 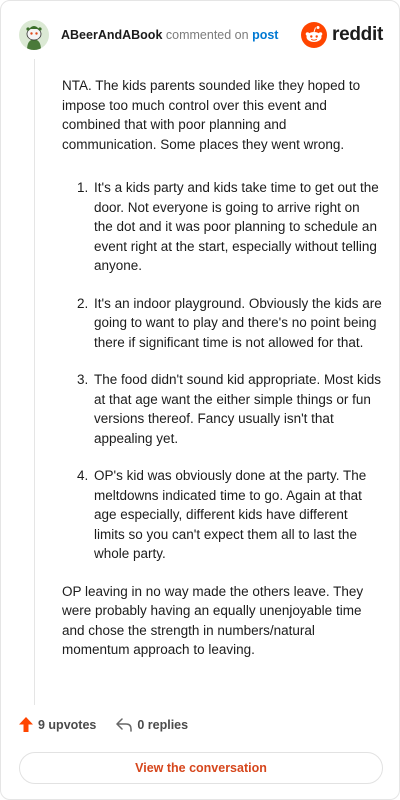 What do you see at coordinates (207, 35) in the screenshot?
I see `commented-on-text: commented on` at bounding box center [207, 35].